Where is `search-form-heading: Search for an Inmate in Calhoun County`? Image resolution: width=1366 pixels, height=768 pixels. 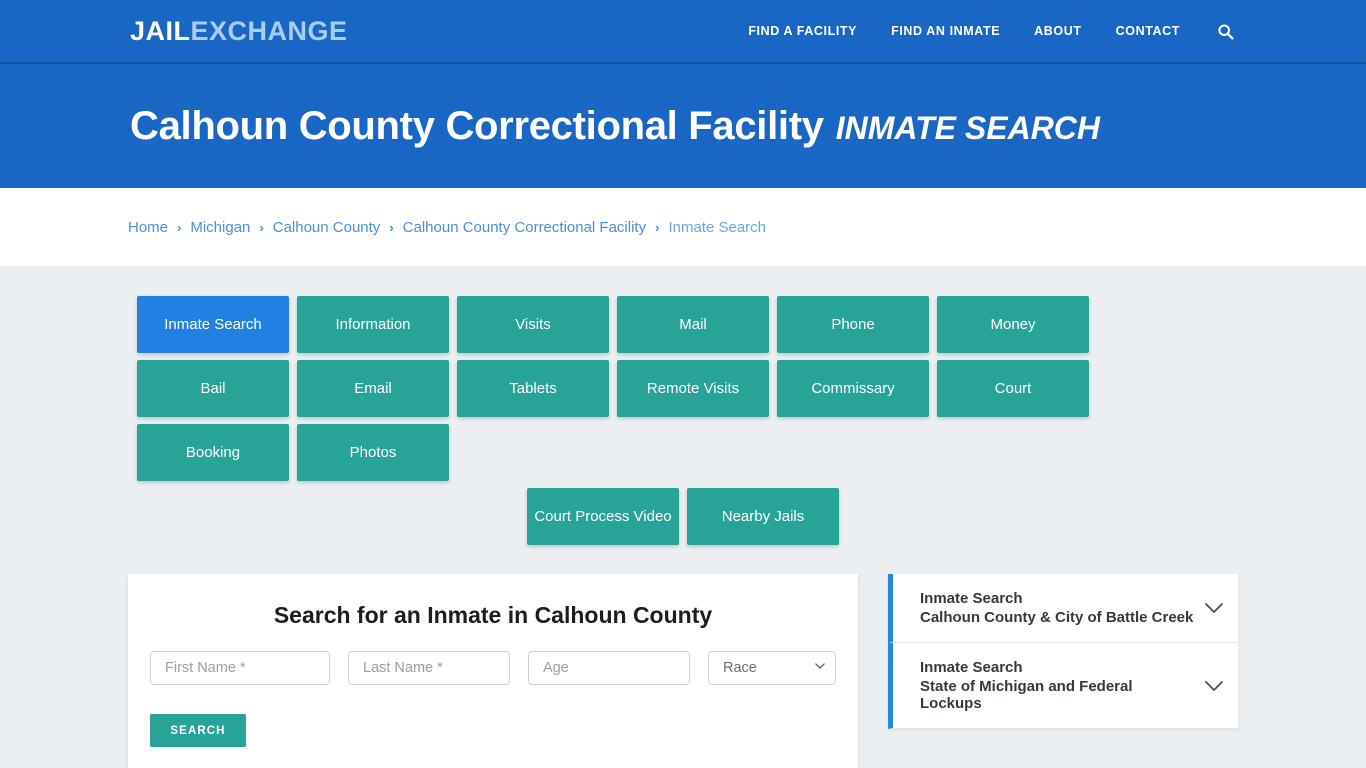
search-form-heading: Search for an Inmate in Calhoun County is located at coordinates (493, 615).